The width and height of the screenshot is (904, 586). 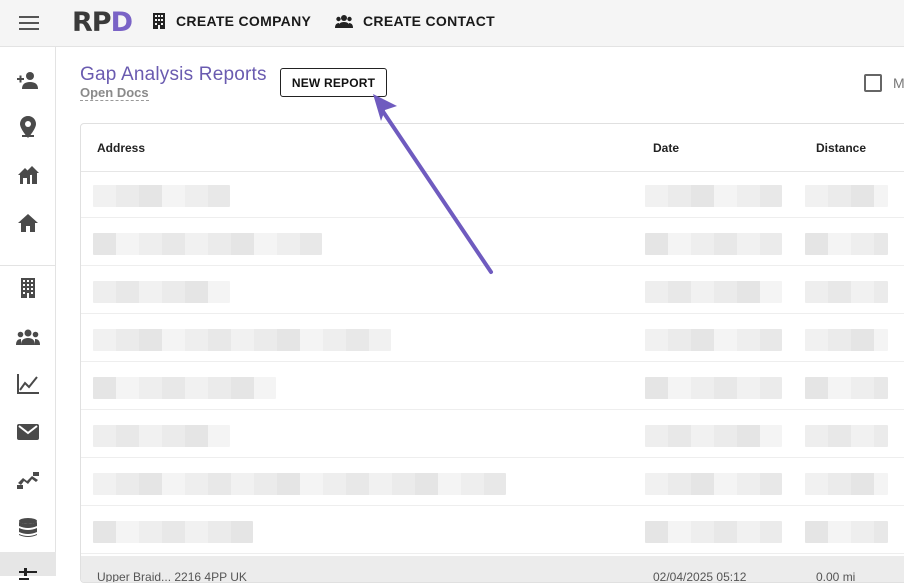 I want to click on create-company-button: CREATE COMPANY, so click(x=231, y=21).